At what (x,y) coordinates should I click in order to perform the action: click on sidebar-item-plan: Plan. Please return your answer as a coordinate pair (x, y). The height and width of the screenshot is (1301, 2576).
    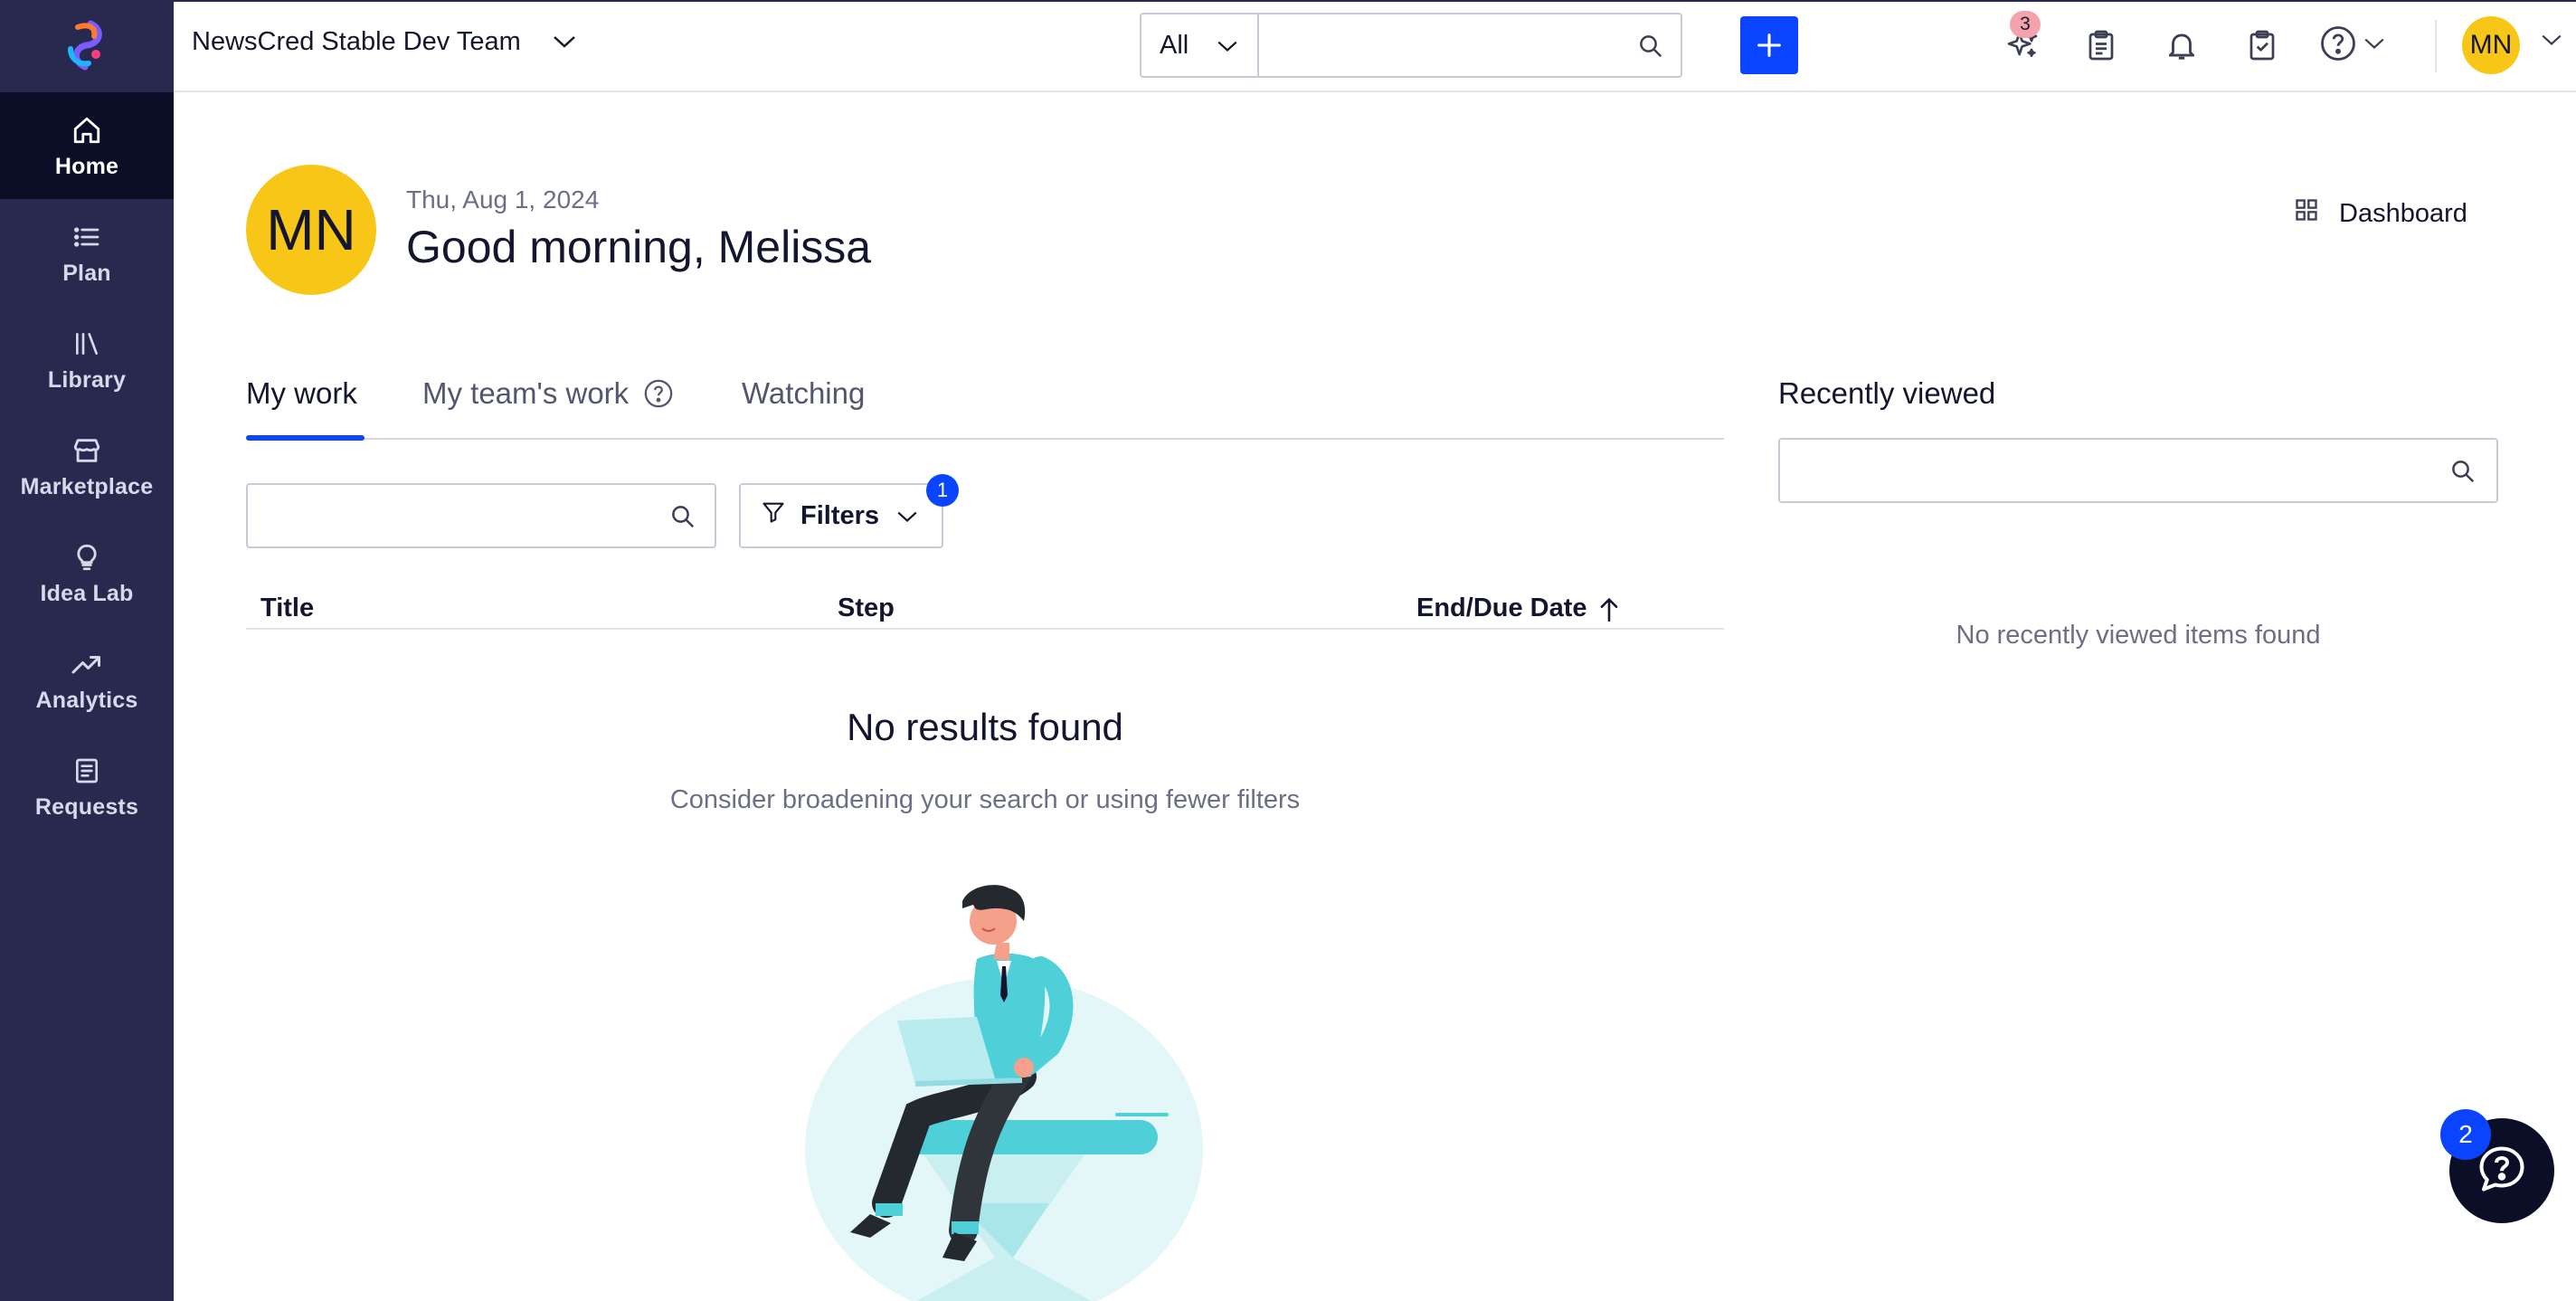
    Looking at the image, I should click on (87, 252).